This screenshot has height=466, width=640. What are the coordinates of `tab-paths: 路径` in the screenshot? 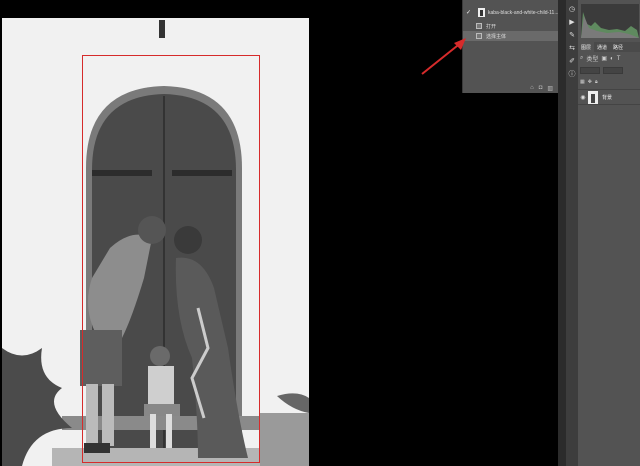 It's located at (618, 47).